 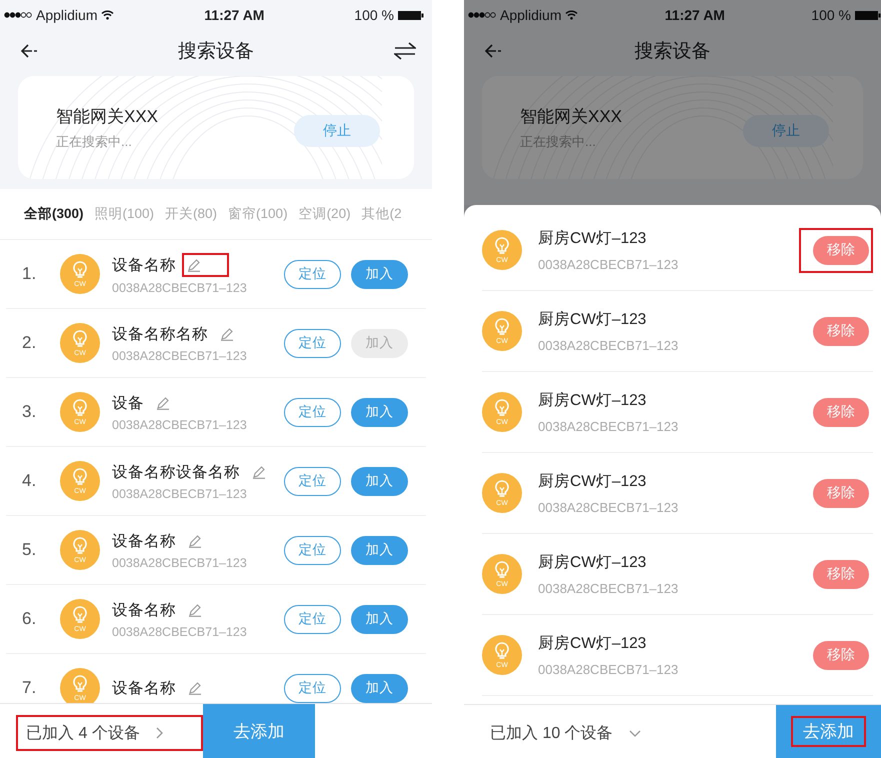 I want to click on device-name: 设备, so click(x=128, y=404).